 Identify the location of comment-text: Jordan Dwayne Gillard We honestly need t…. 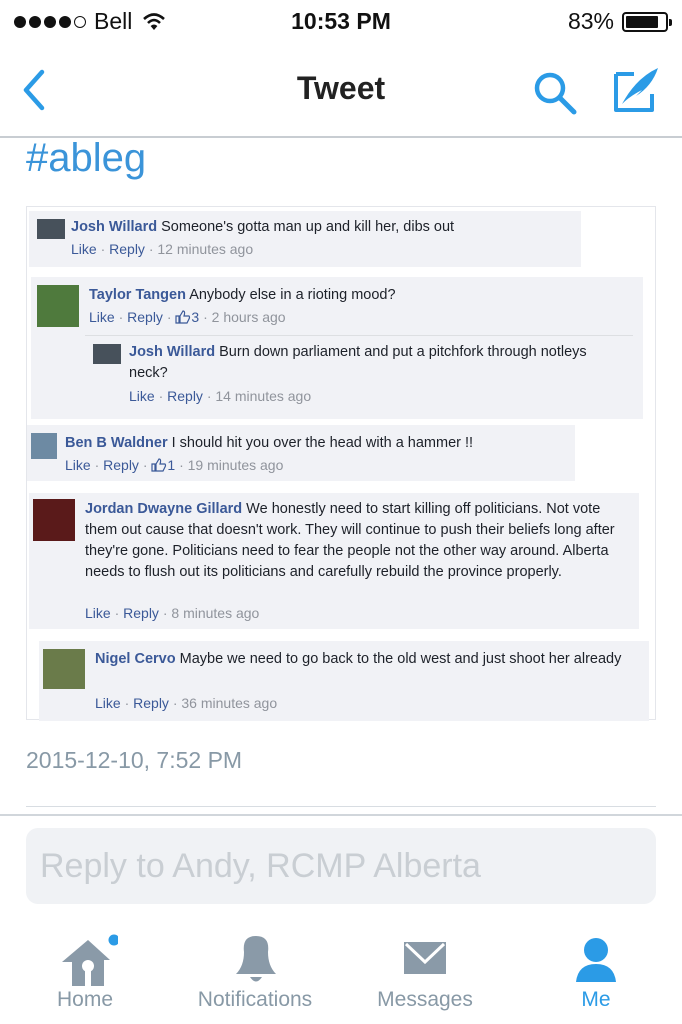
(350, 540).